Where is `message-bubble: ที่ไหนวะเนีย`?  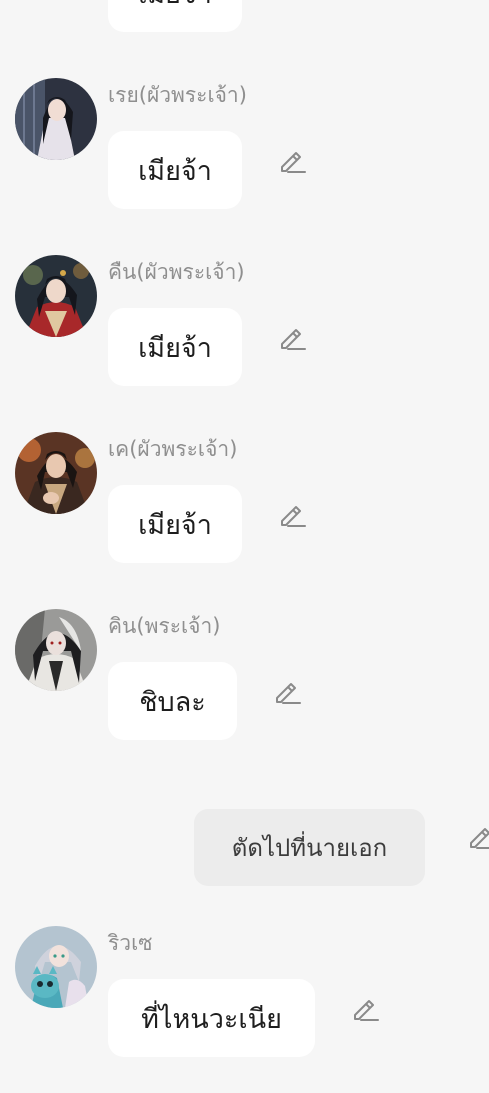
message-bubble: ที่ไหนวะเนีย is located at coordinates (211, 1018).